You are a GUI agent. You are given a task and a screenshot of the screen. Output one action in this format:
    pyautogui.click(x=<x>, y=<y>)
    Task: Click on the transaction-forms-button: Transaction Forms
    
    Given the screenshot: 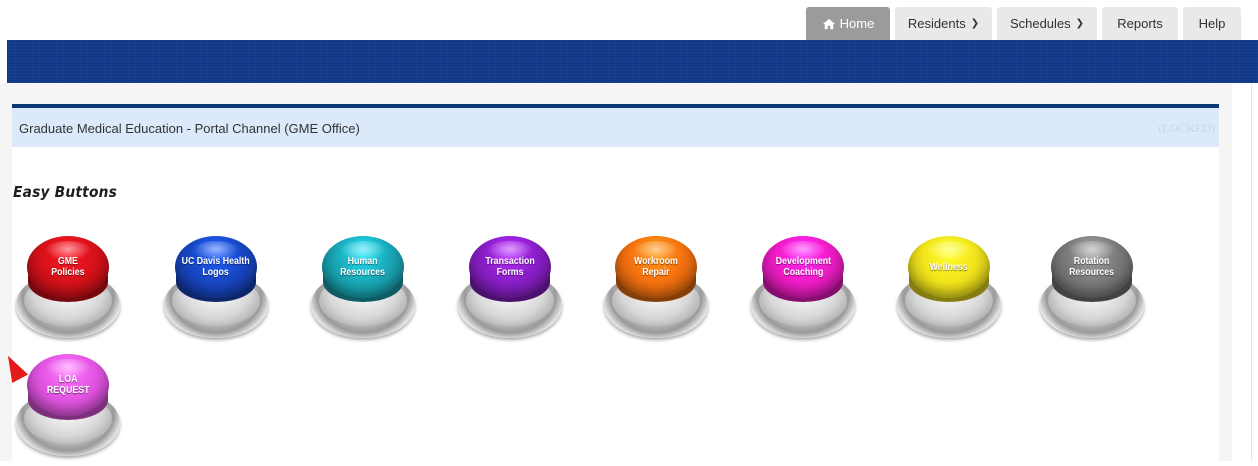 What is the action you would take?
    pyautogui.click(x=510, y=288)
    